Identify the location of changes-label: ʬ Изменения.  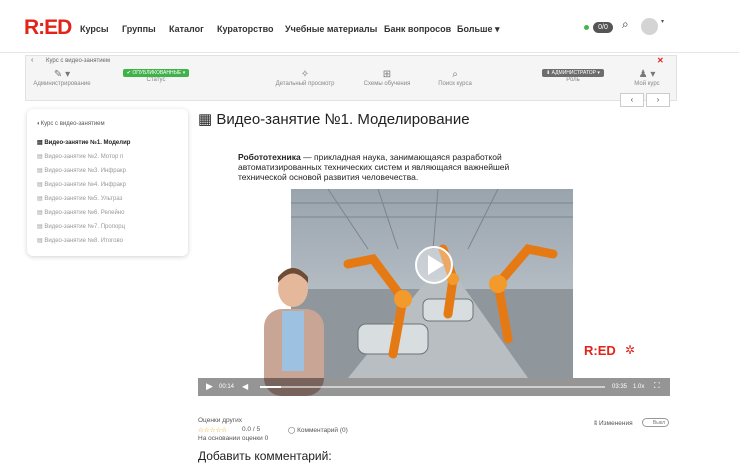
(613, 423).